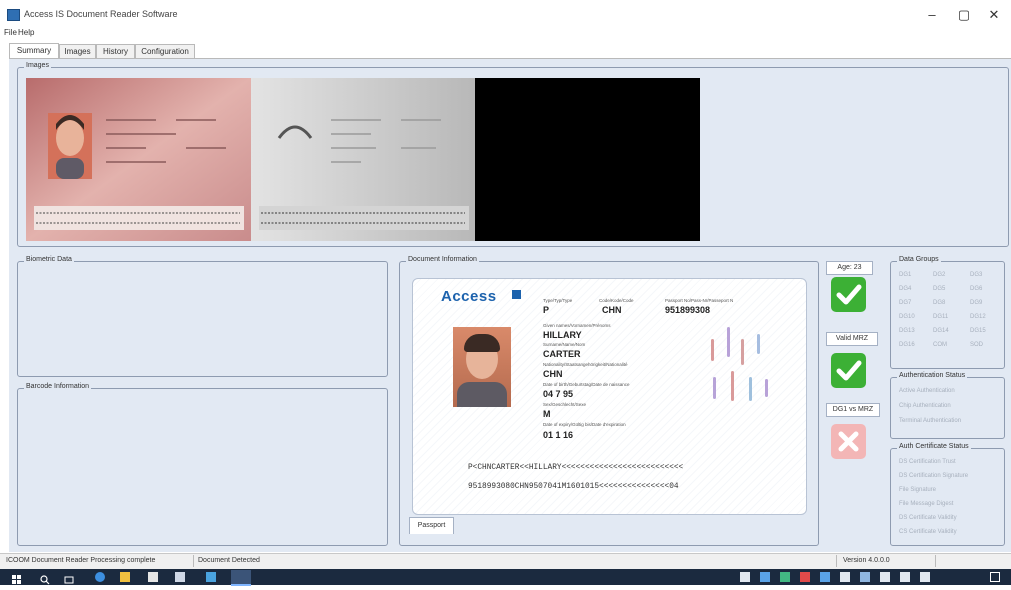  Describe the element at coordinates (138, 159) in the screenshot. I see `passport-color-image` at that location.